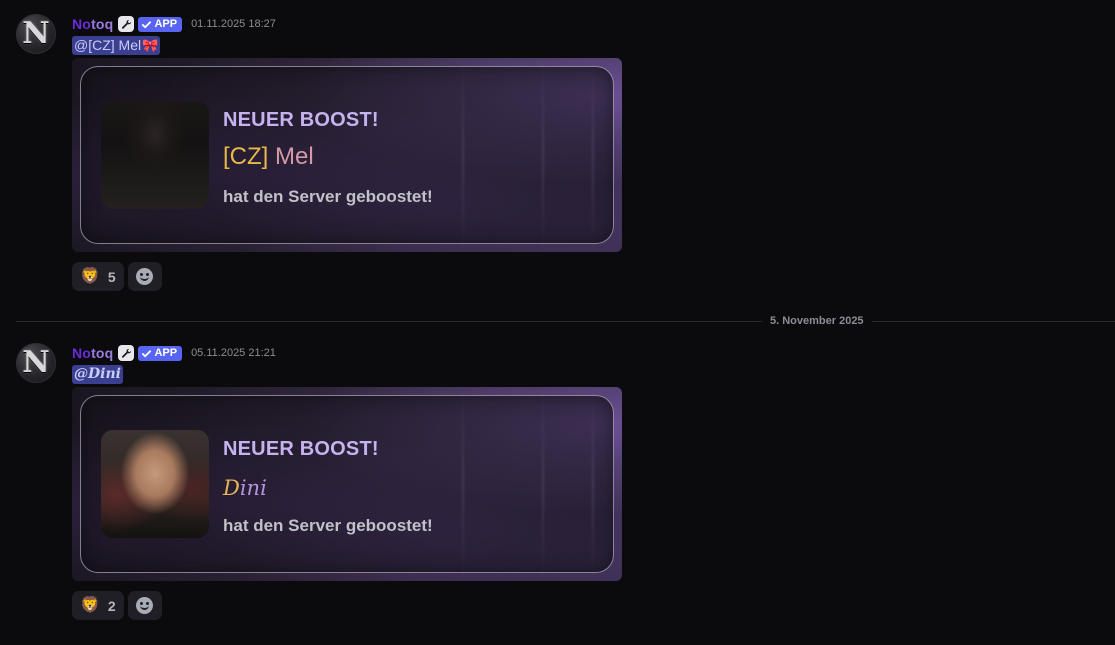 The image size is (1115, 645). Describe the element at coordinates (111, 605) in the screenshot. I see `reaction-count: 2` at that location.